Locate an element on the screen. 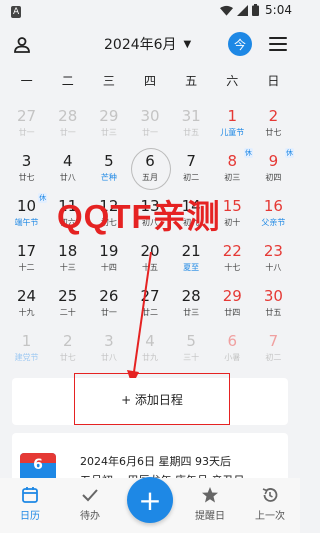 The image size is (320, 533). day-number: 6 is located at coordinates (232, 341).